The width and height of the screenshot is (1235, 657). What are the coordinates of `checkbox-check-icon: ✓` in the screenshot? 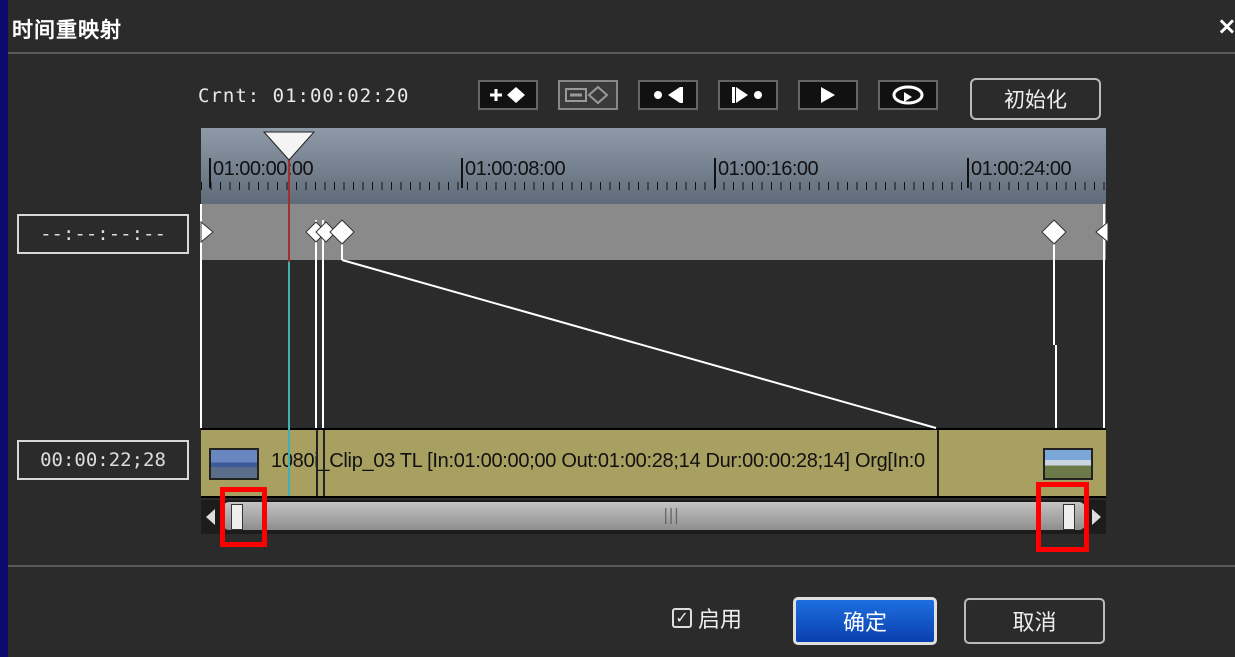 It's located at (682, 618).